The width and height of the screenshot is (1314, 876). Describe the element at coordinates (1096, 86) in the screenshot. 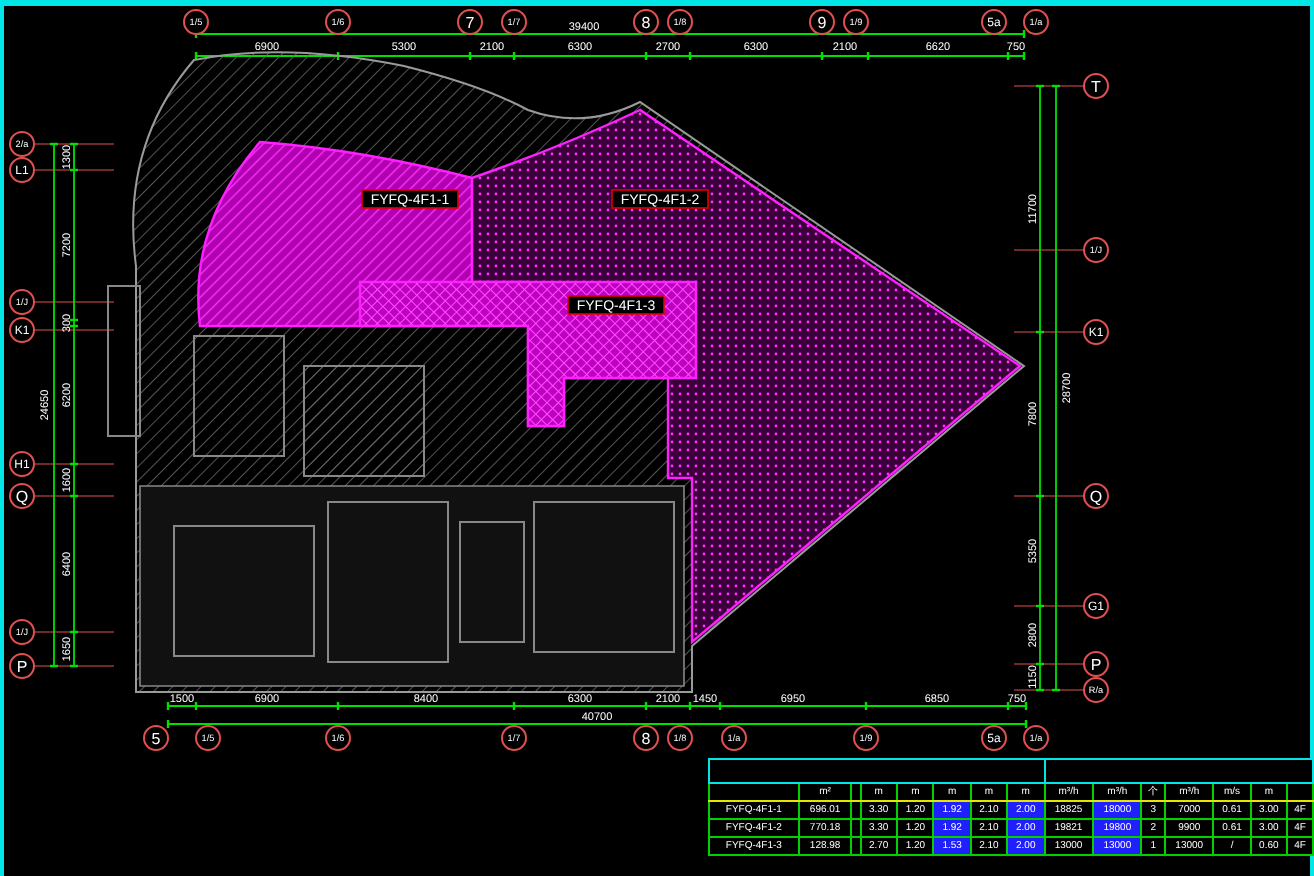

I see `axis-bubble: T` at that location.